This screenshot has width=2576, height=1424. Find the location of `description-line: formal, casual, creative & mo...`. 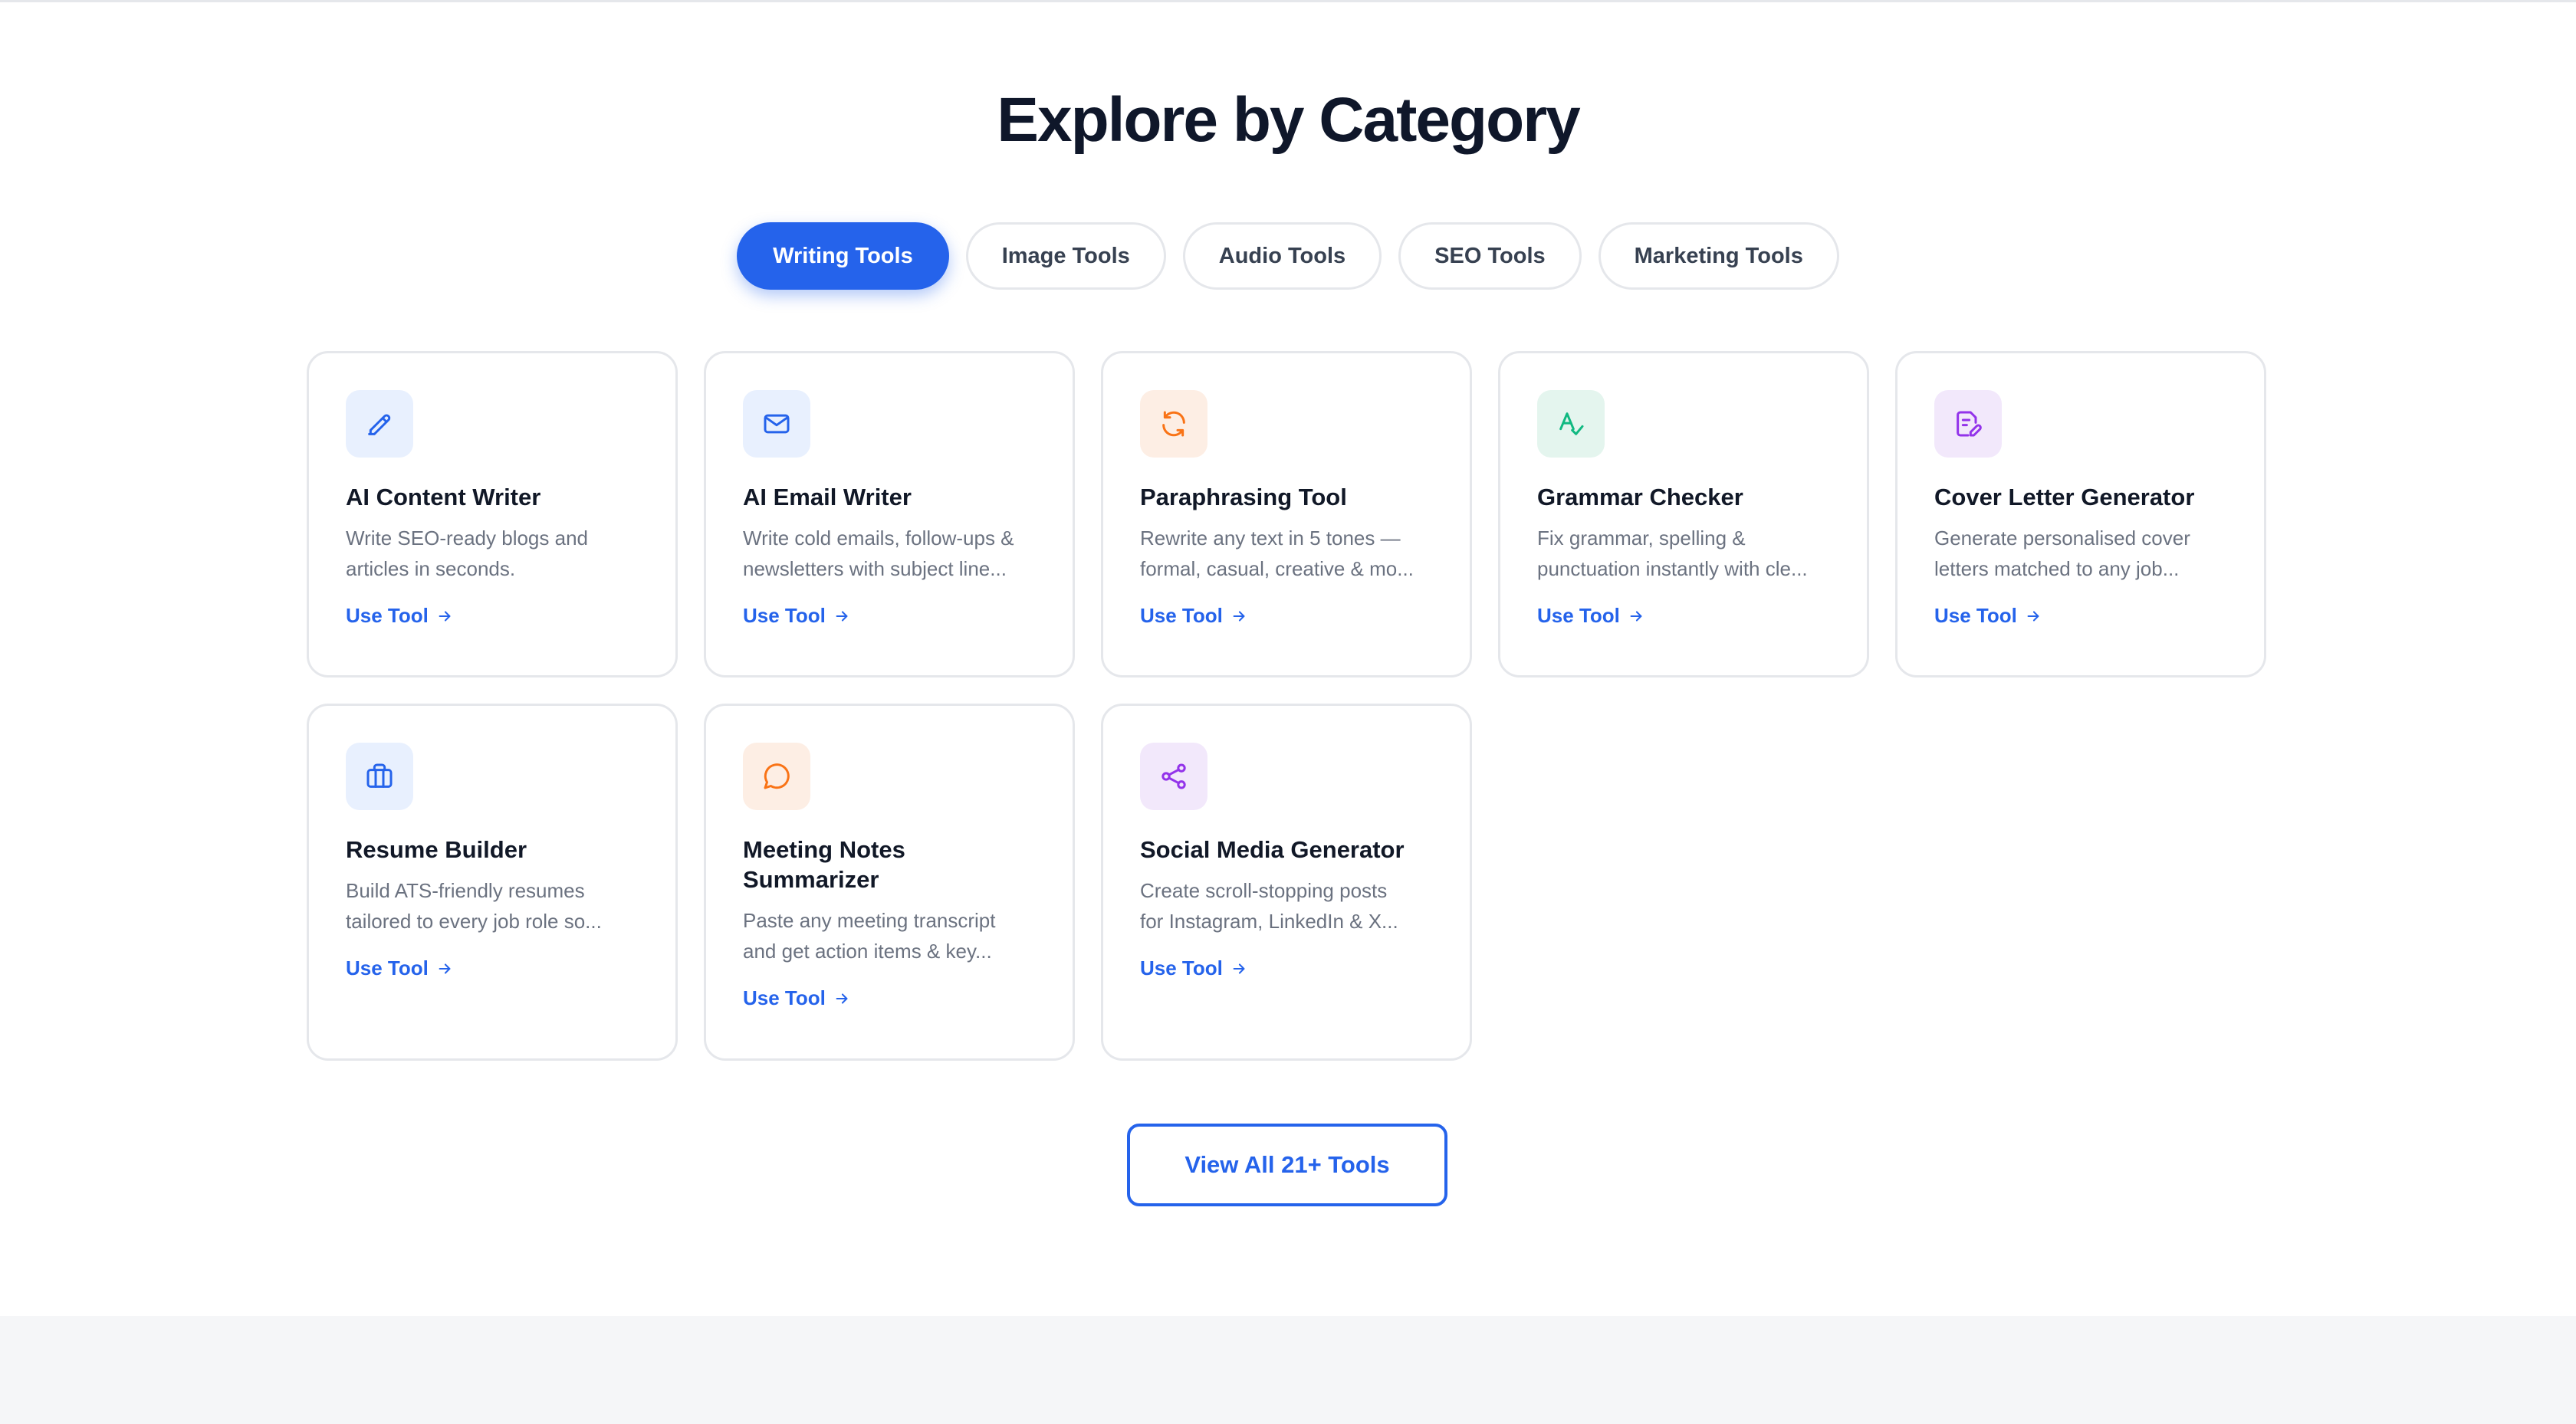

description-line: formal, casual, creative & mo... is located at coordinates (1277, 568).